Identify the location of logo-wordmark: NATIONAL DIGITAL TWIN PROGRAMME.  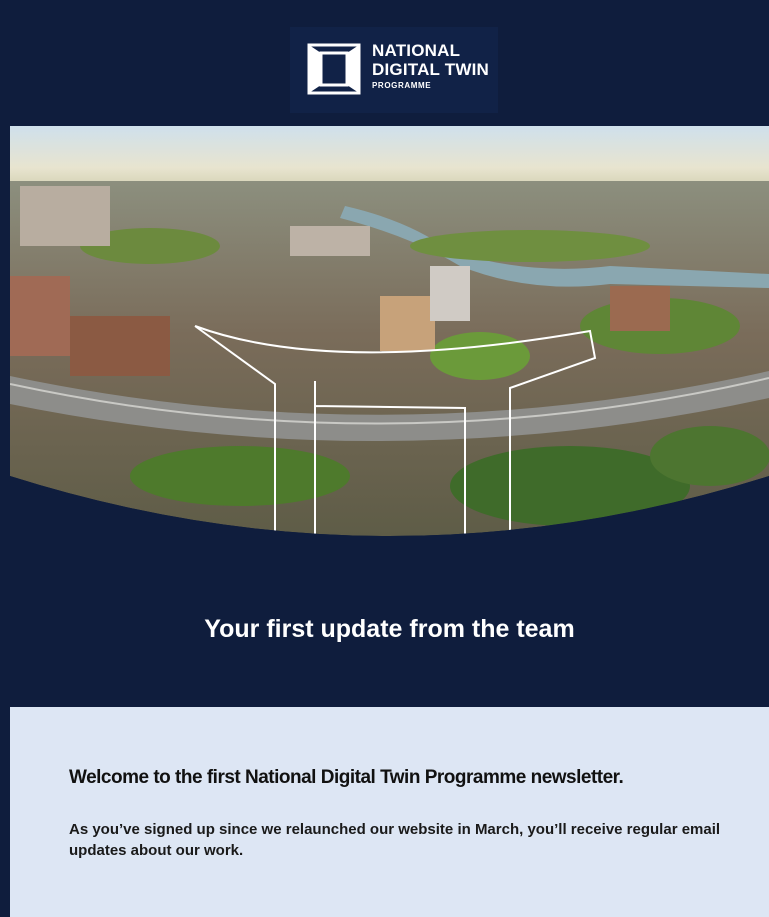
(430, 67).